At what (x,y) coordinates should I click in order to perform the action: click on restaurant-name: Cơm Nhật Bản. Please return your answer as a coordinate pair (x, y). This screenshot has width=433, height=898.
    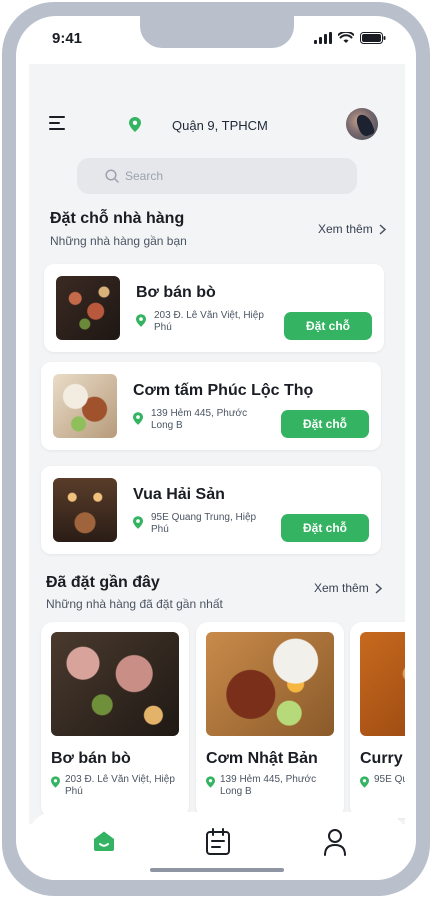
    Looking at the image, I should click on (262, 758).